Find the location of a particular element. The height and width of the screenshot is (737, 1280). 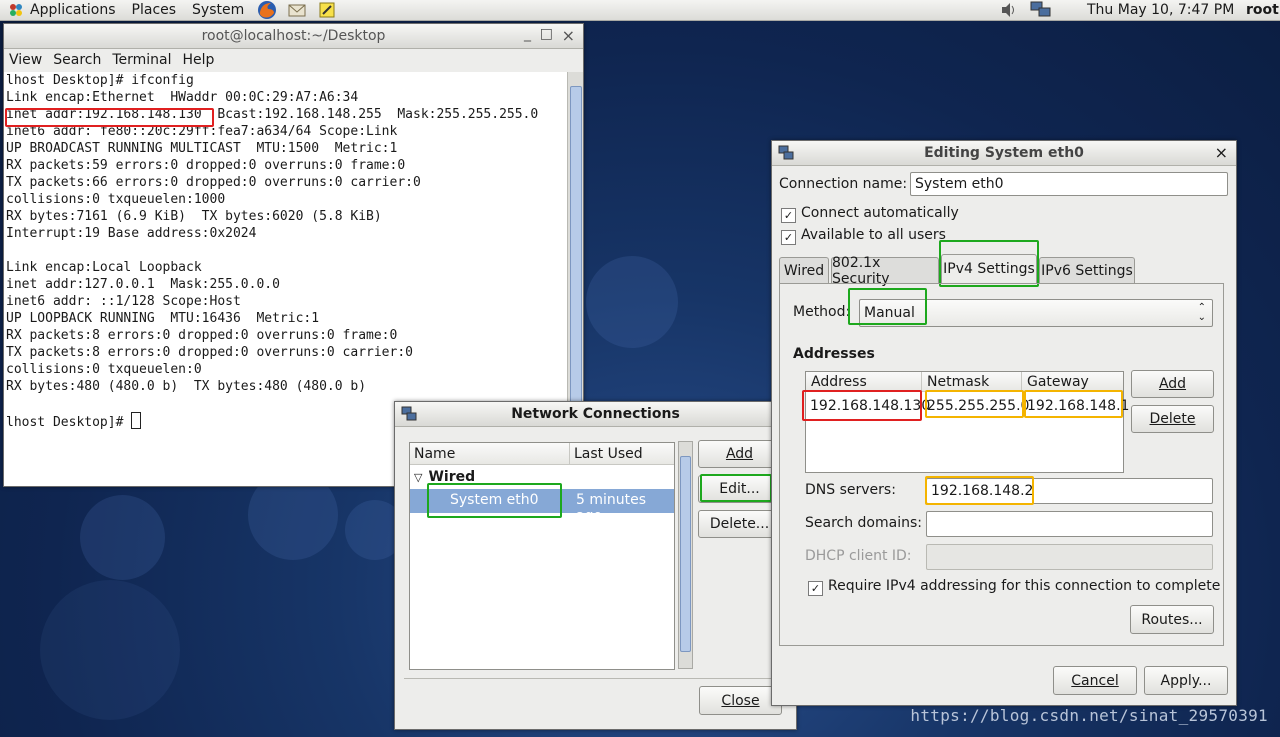

column-name-header: Name is located at coordinates (490, 454).